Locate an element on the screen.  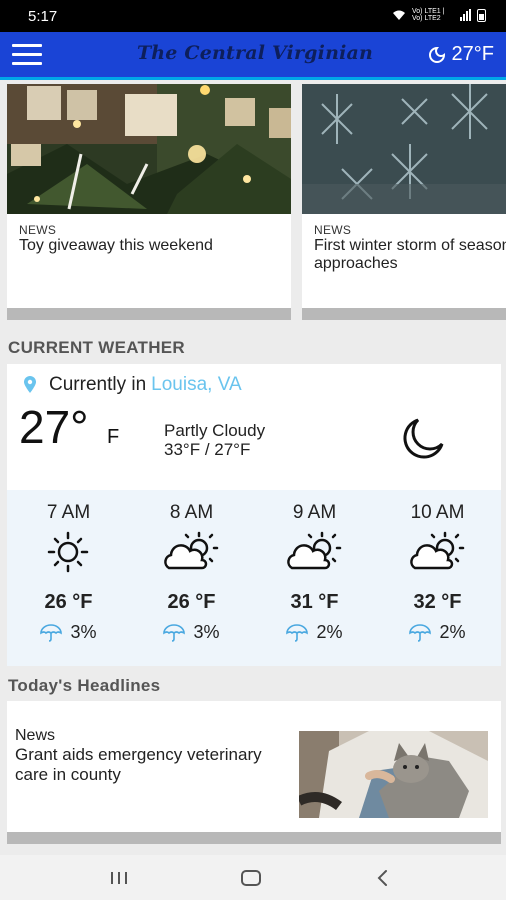
recent-apps-icon is located at coordinates (119, 878).